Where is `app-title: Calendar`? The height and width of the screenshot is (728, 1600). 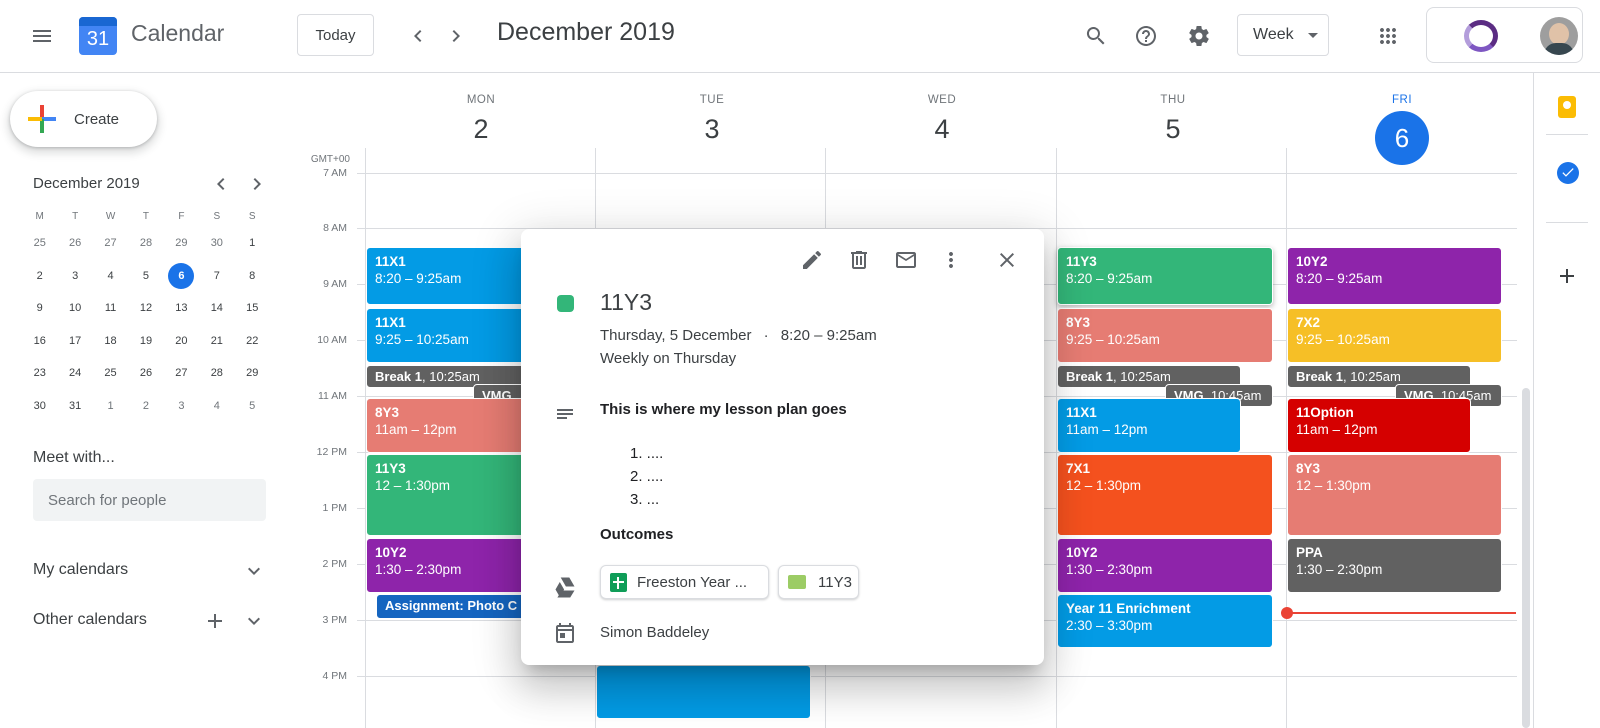
app-title: Calendar is located at coordinates (178, 33).